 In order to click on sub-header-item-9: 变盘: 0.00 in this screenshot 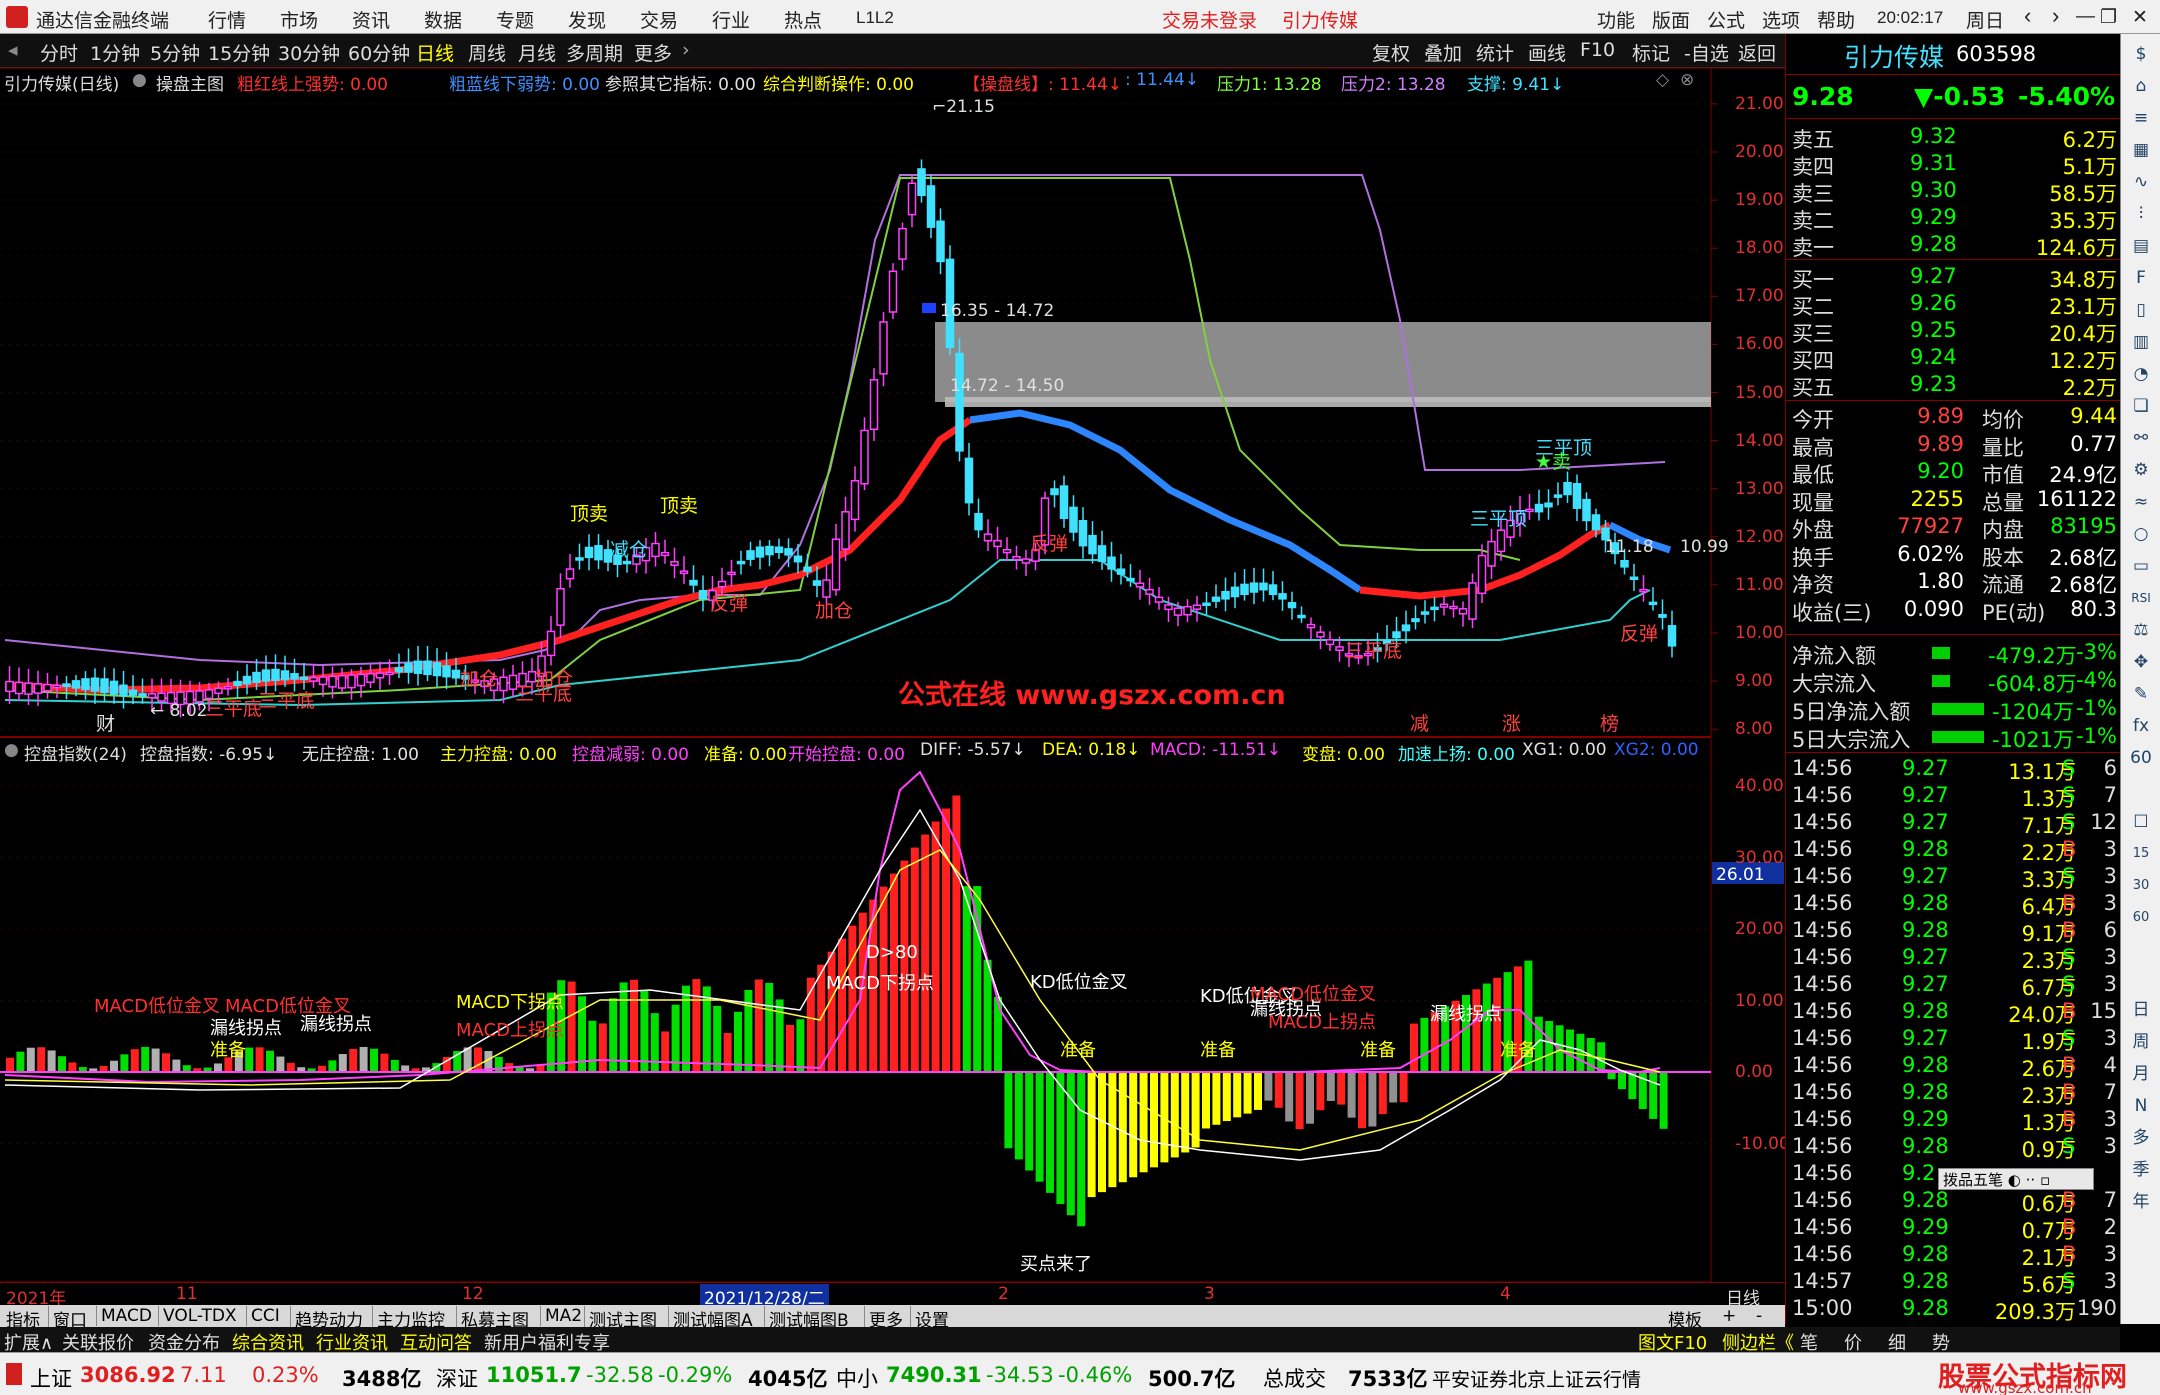, I will do `click(1343, 754)`.